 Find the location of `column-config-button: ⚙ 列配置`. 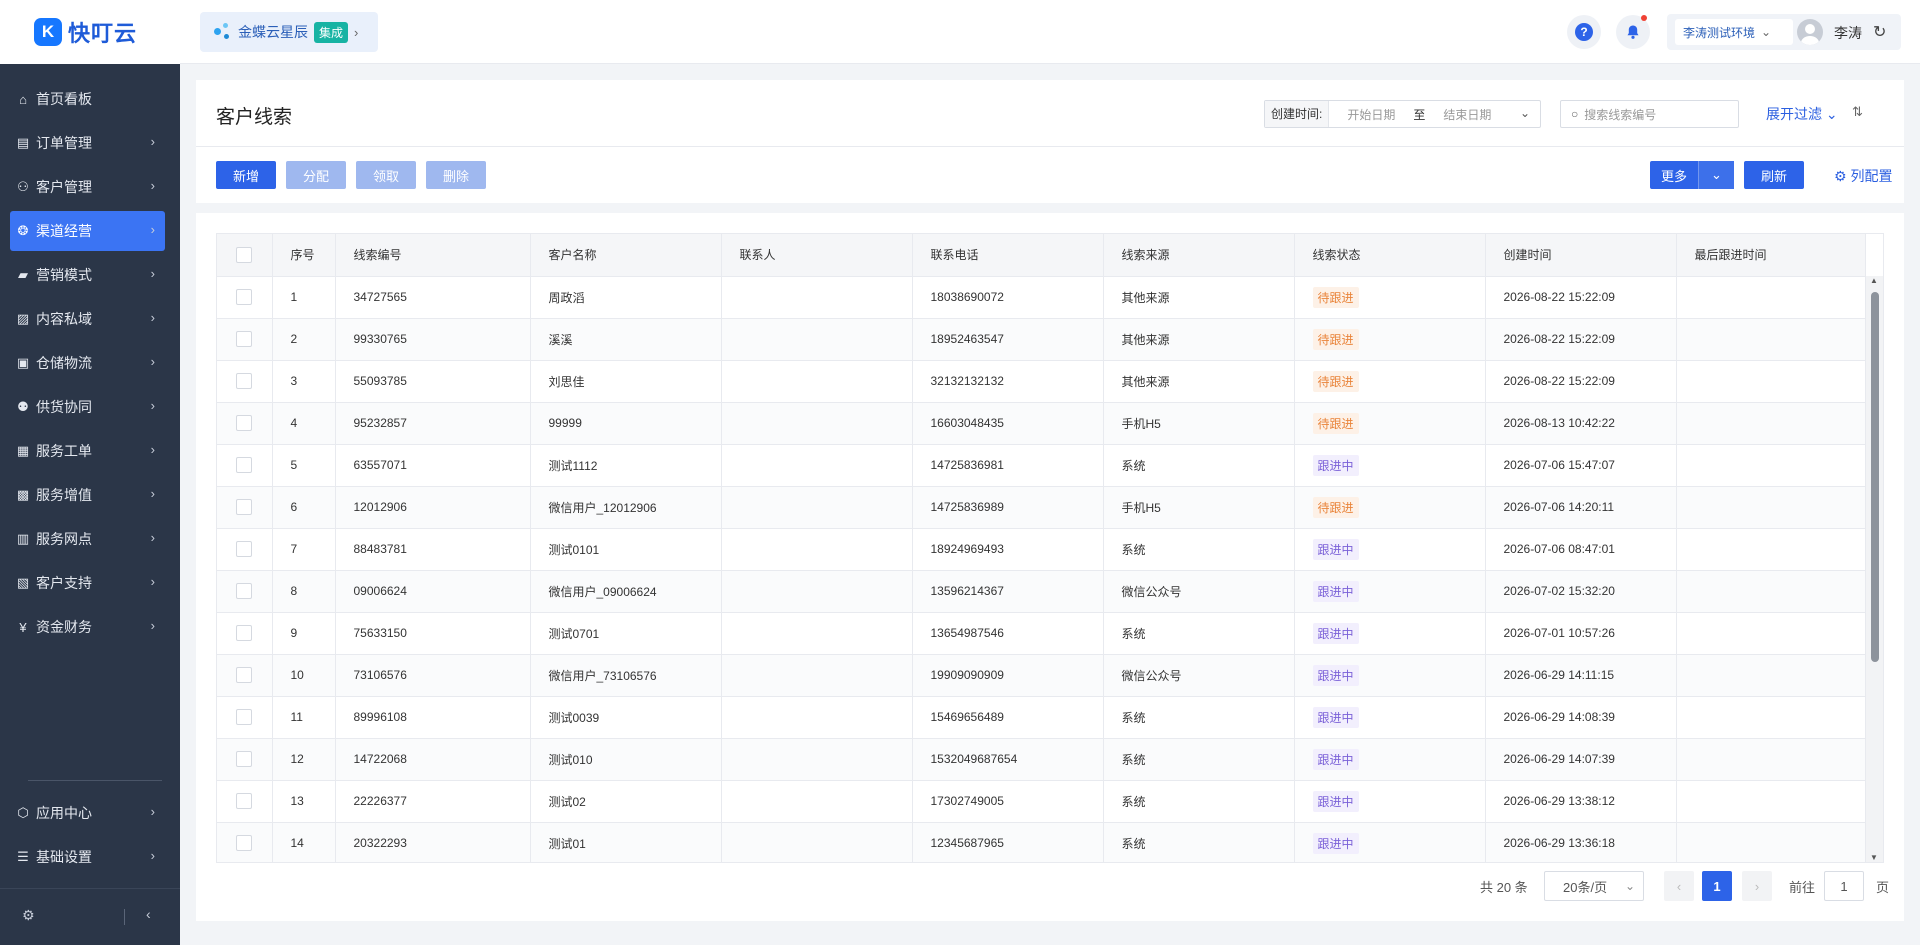

column-config-button: ⚙ 列配置 is located at coordinates (1863, 176).